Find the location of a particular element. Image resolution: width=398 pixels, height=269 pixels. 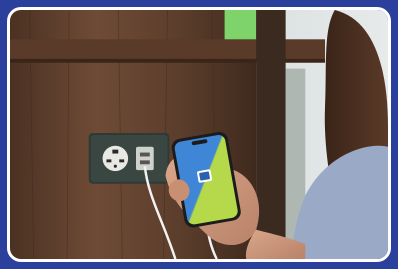

wall-socket is located at coordinates (129, 158).